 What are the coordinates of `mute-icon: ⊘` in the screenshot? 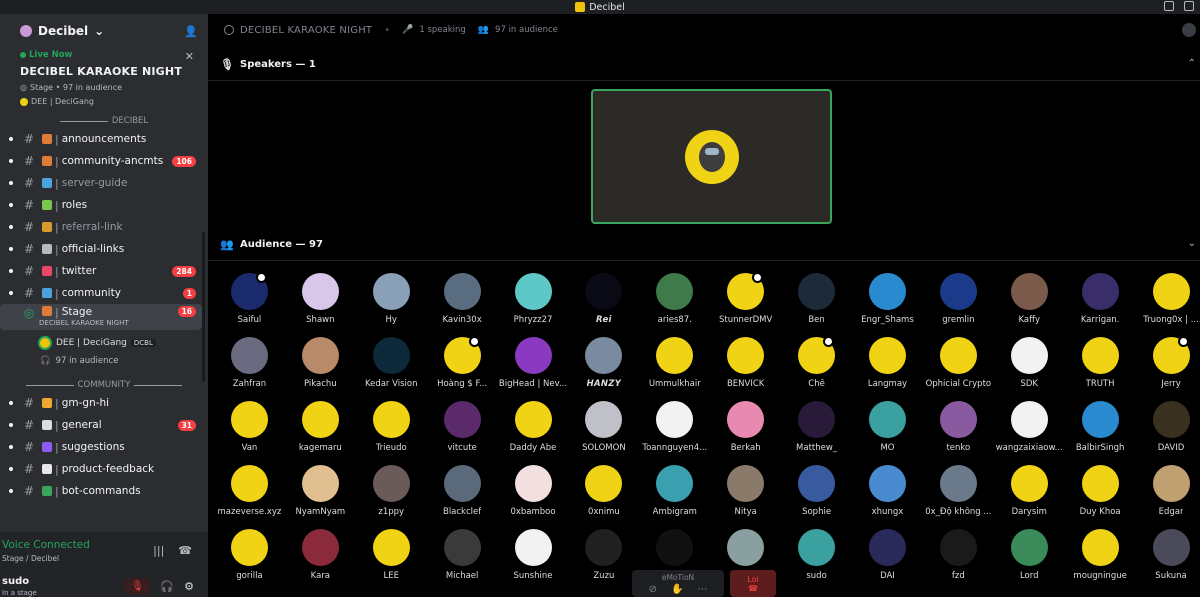 It's located at (653, 589).